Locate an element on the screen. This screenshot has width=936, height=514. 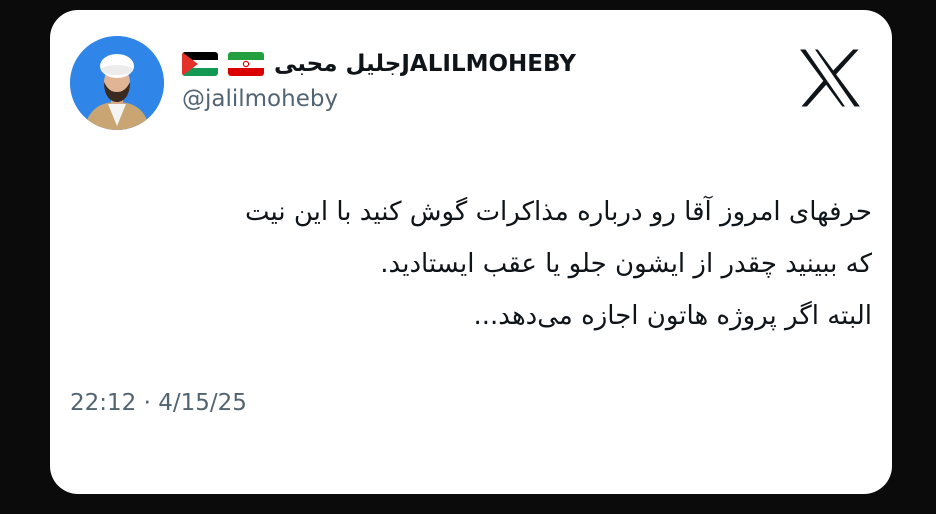
display-name: جلیل محبیJALILMOHEBY is located at coordinates (425, 64).